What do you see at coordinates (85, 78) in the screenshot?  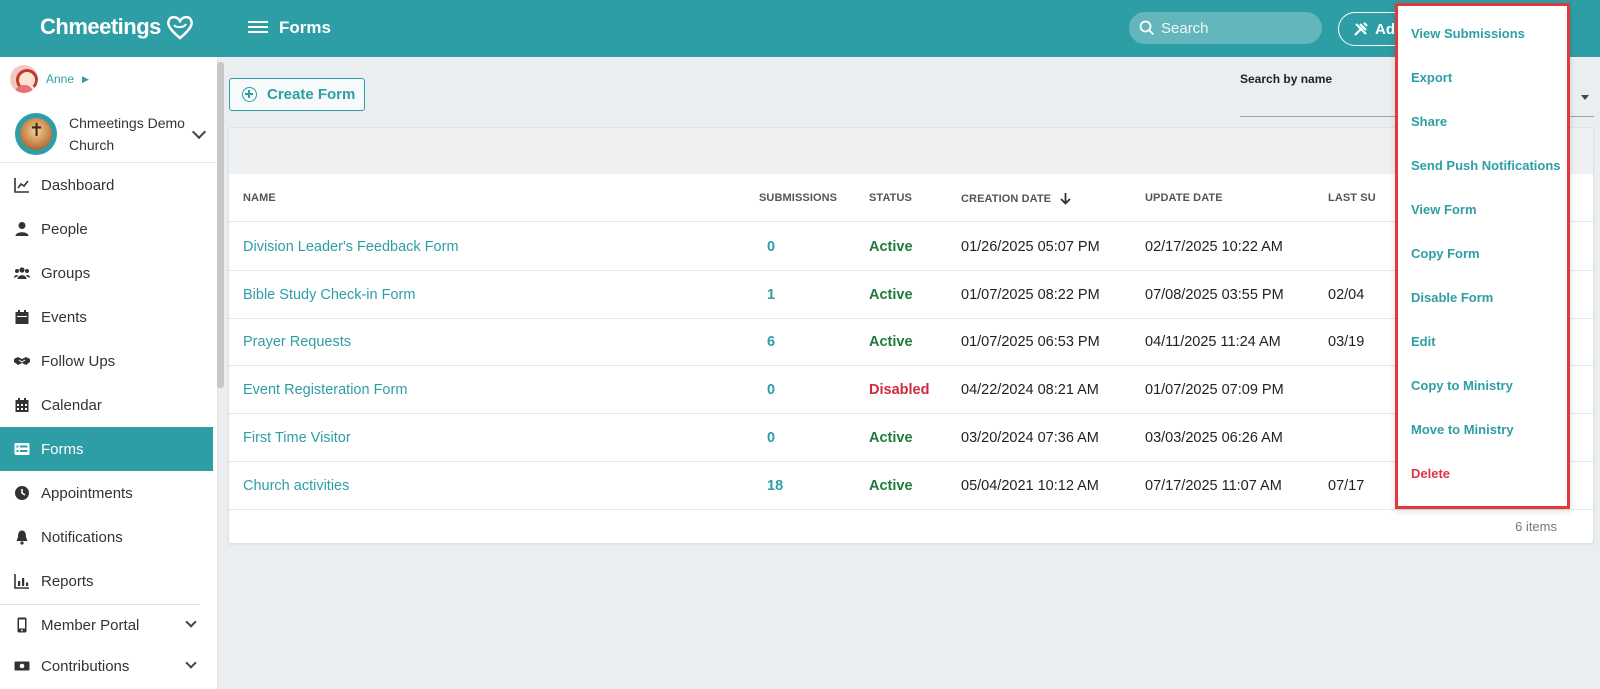 I see `caret-right-icon: ▶` at bounding box center [85, 78].